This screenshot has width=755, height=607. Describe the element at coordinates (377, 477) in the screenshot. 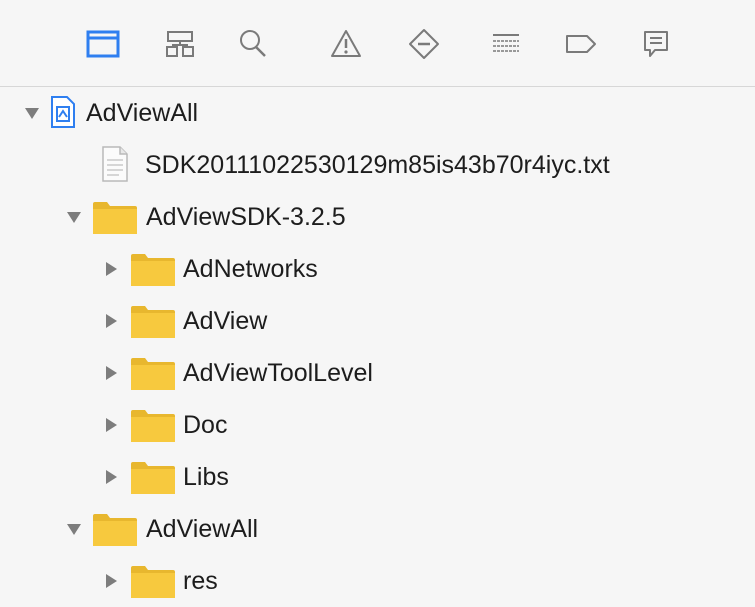

I see `tree-row: Libs` at that location.